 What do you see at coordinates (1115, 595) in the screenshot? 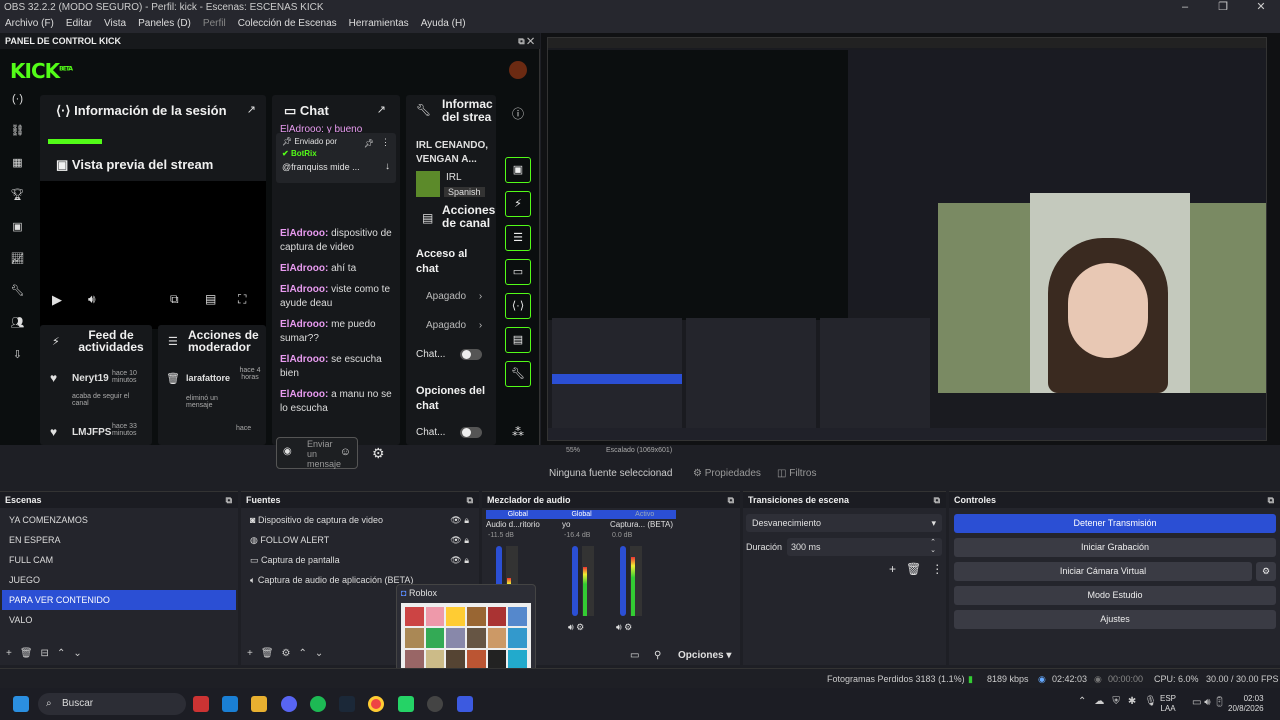
I see `studio-mode-button: Modo Estudio` at bounding box center [1115, 595].